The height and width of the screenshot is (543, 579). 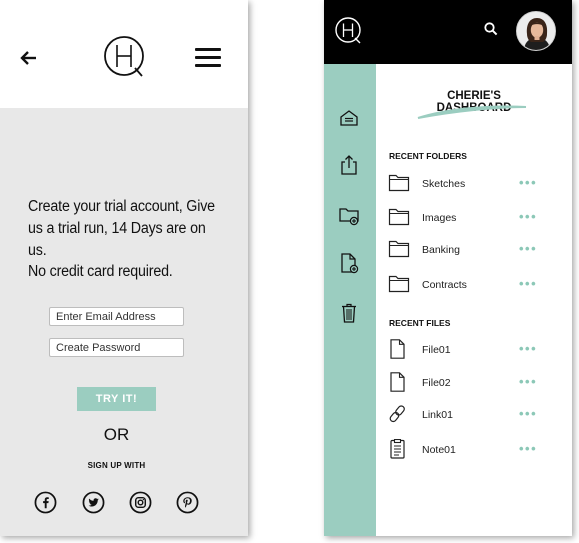 What do you see at coordinates (349, 118) in the screenshot?
I see `home-icon` at bounding box center [349, 118].